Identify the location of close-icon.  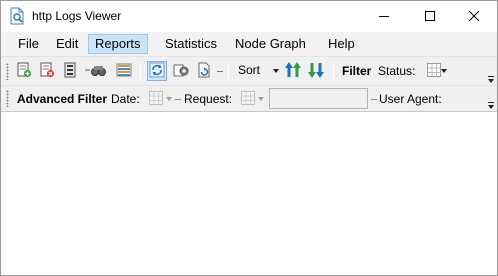
(474, 17).